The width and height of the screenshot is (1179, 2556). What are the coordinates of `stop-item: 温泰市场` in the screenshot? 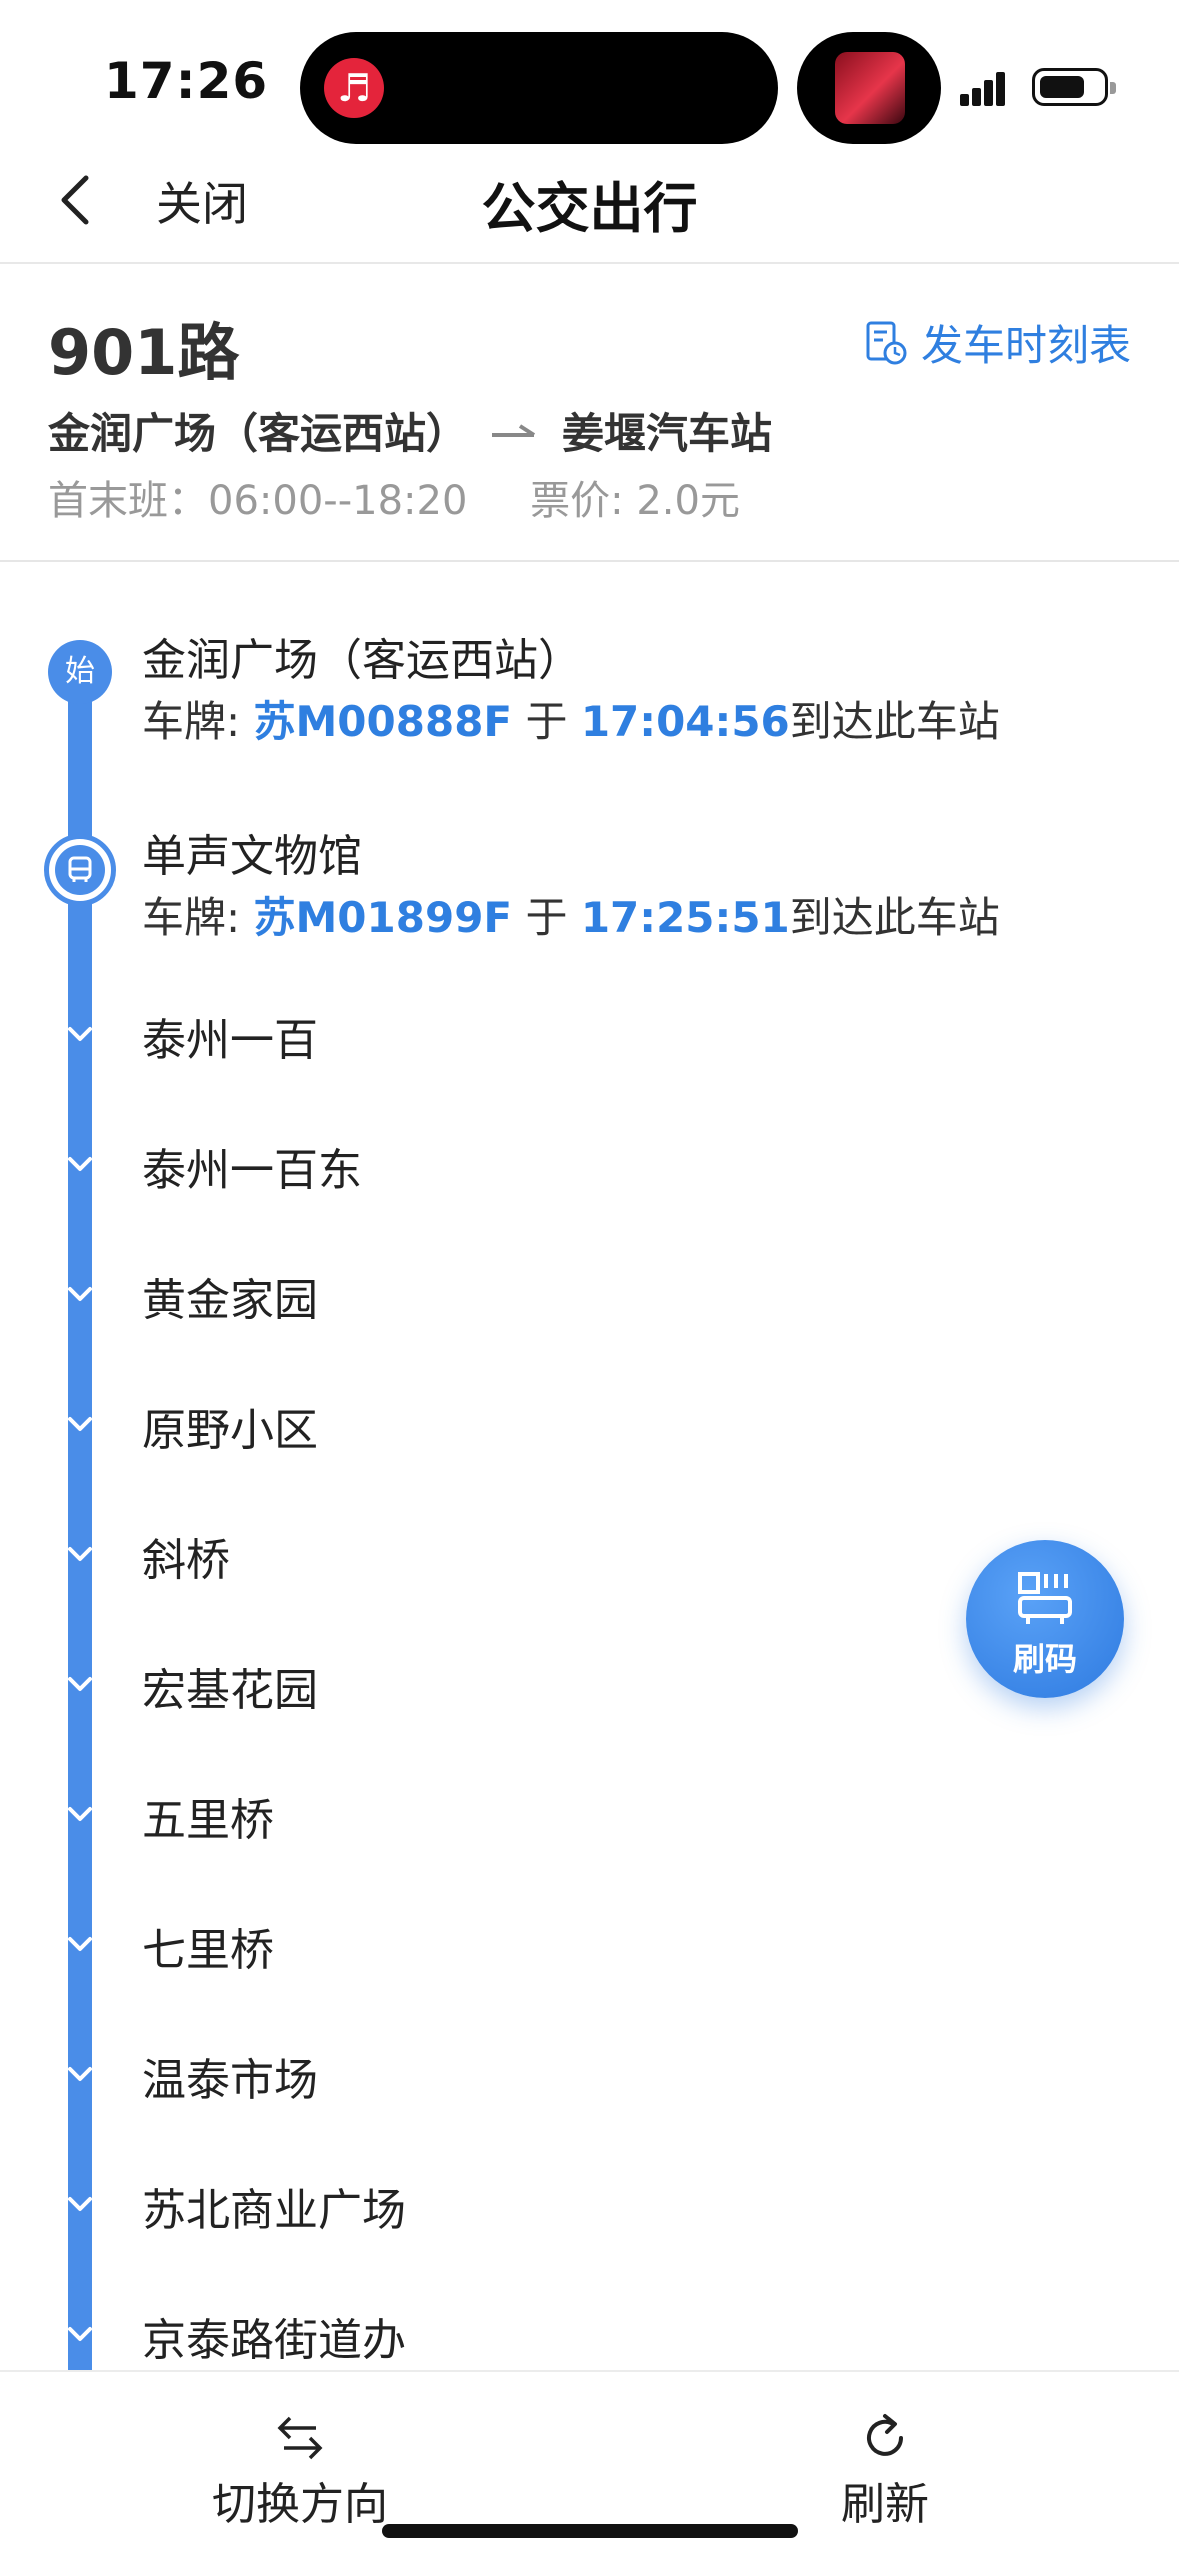 It's located at (589, 2101).